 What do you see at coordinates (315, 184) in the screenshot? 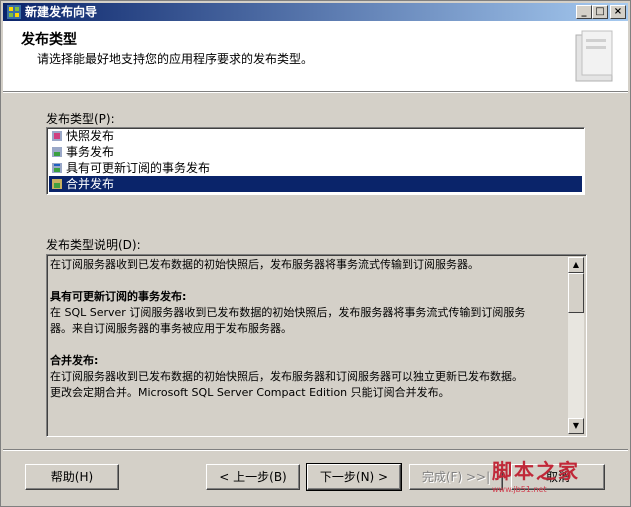
I see `list-item-merge: 合并发布` at bounding box center [315, 184].